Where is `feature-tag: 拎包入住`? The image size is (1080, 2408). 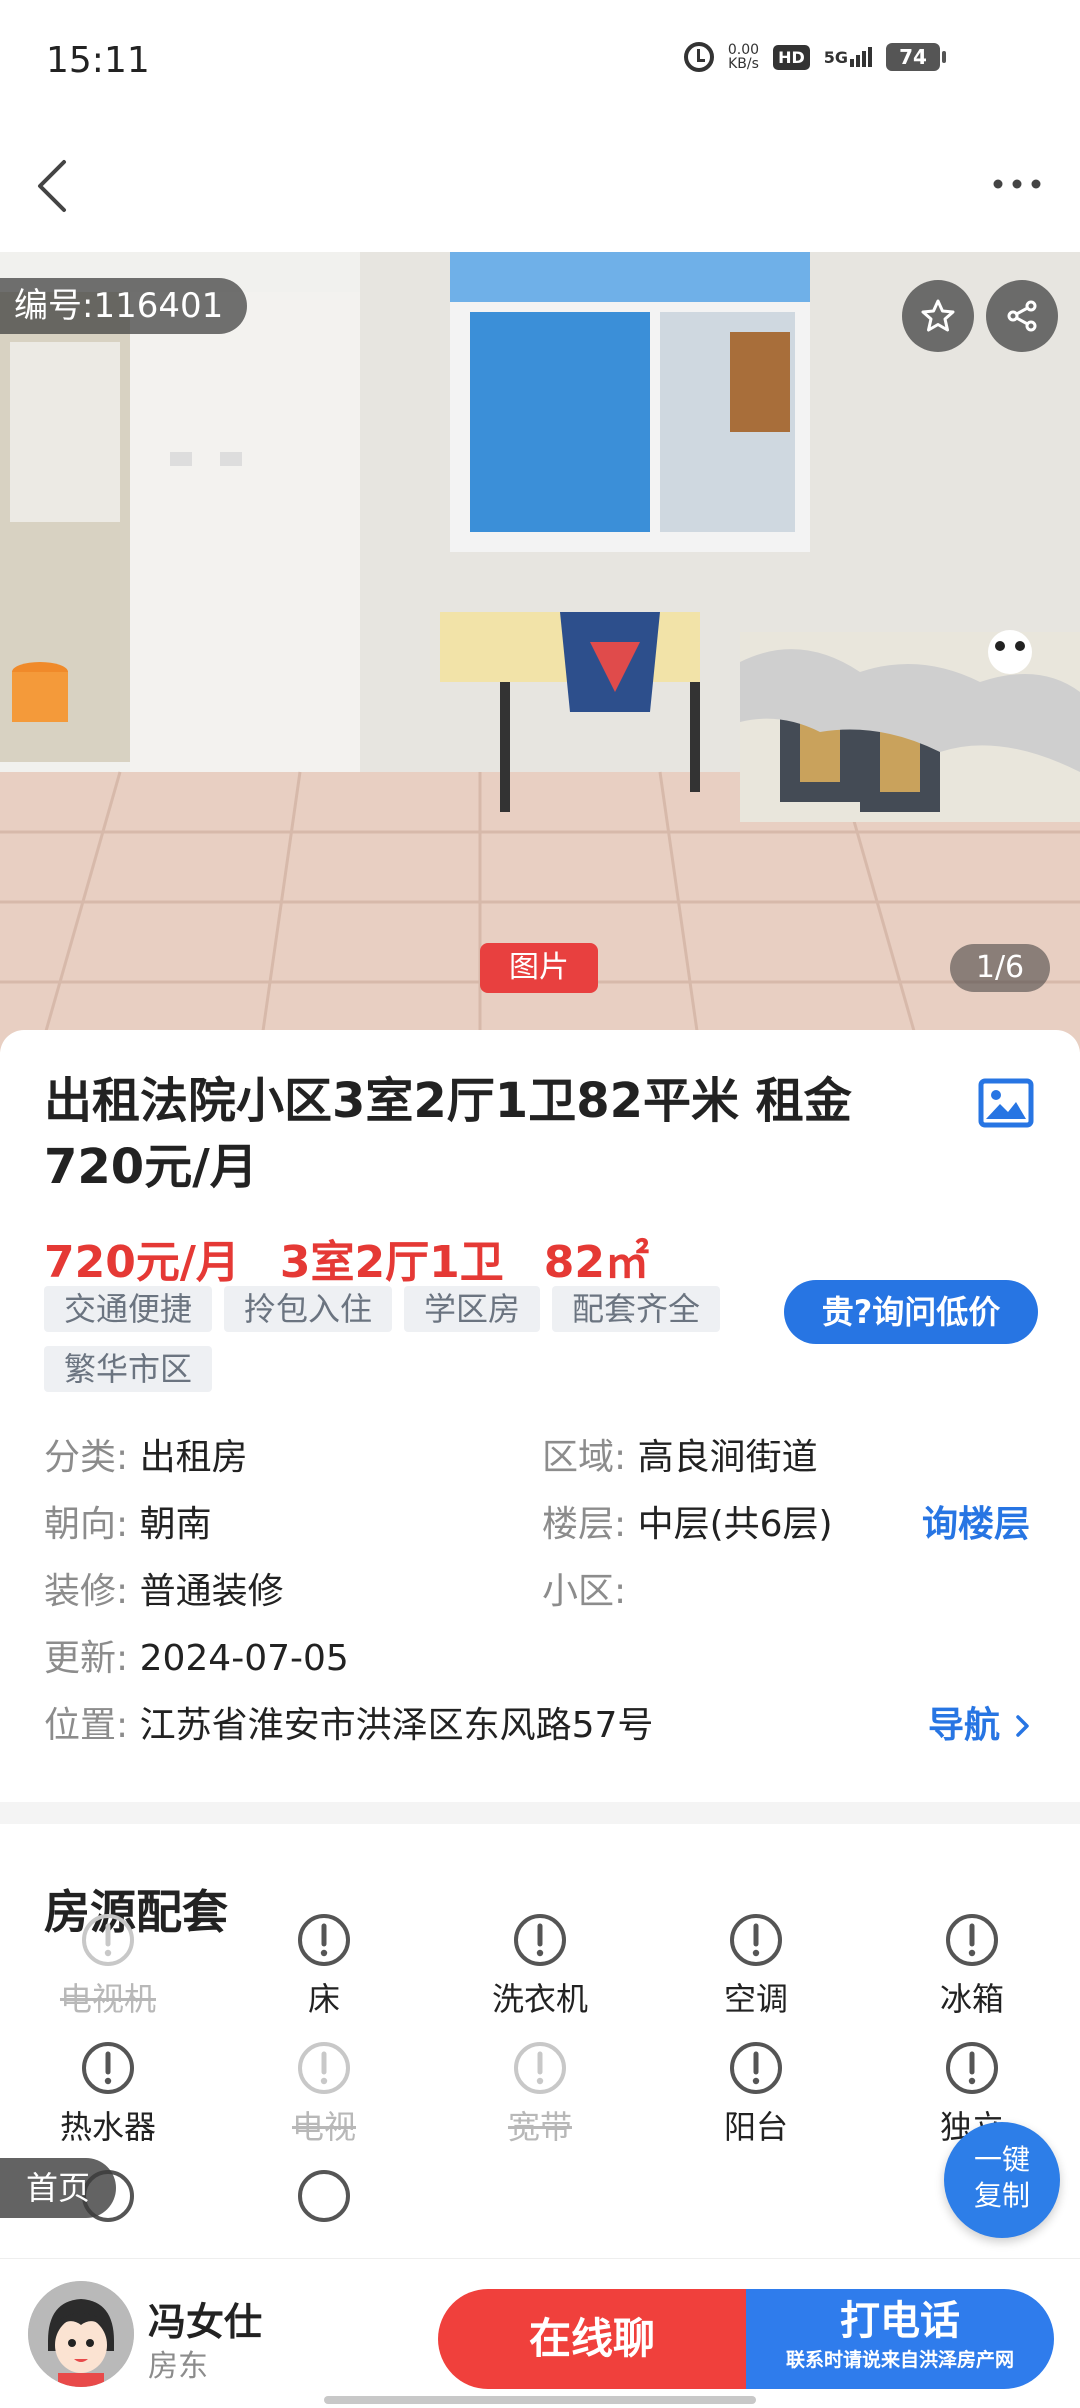
feature-tag: 拎包入住 is located at coordinates (308, 1309).